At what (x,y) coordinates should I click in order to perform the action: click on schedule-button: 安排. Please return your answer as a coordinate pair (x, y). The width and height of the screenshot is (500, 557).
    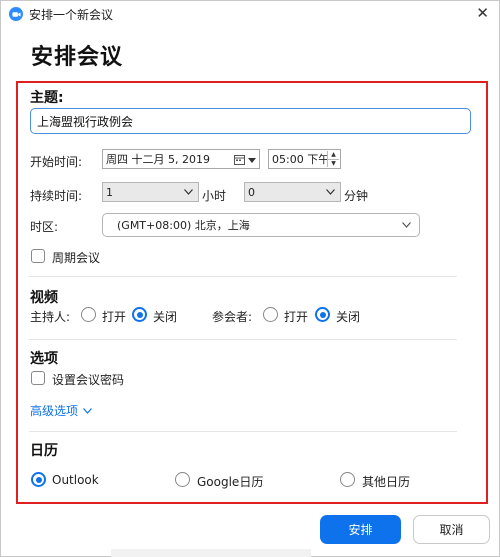
    Looking at the image, I should click on (360, 529).